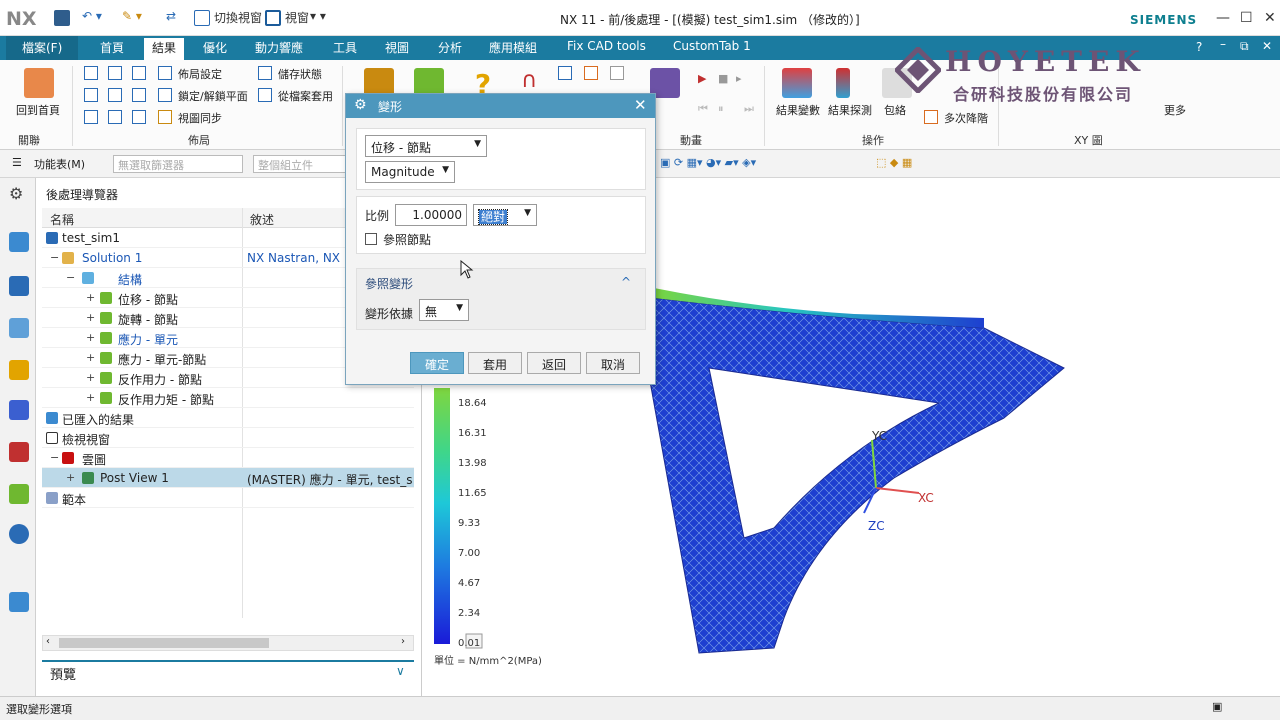 The width and height of the screenshot is (1280, 720). I want to click on ribbon-minimize-icon: –, so click(1223, 44).